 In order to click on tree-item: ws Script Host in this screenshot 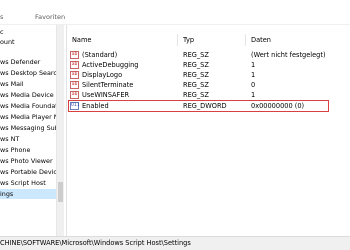, I will do `click(23, 183)`.